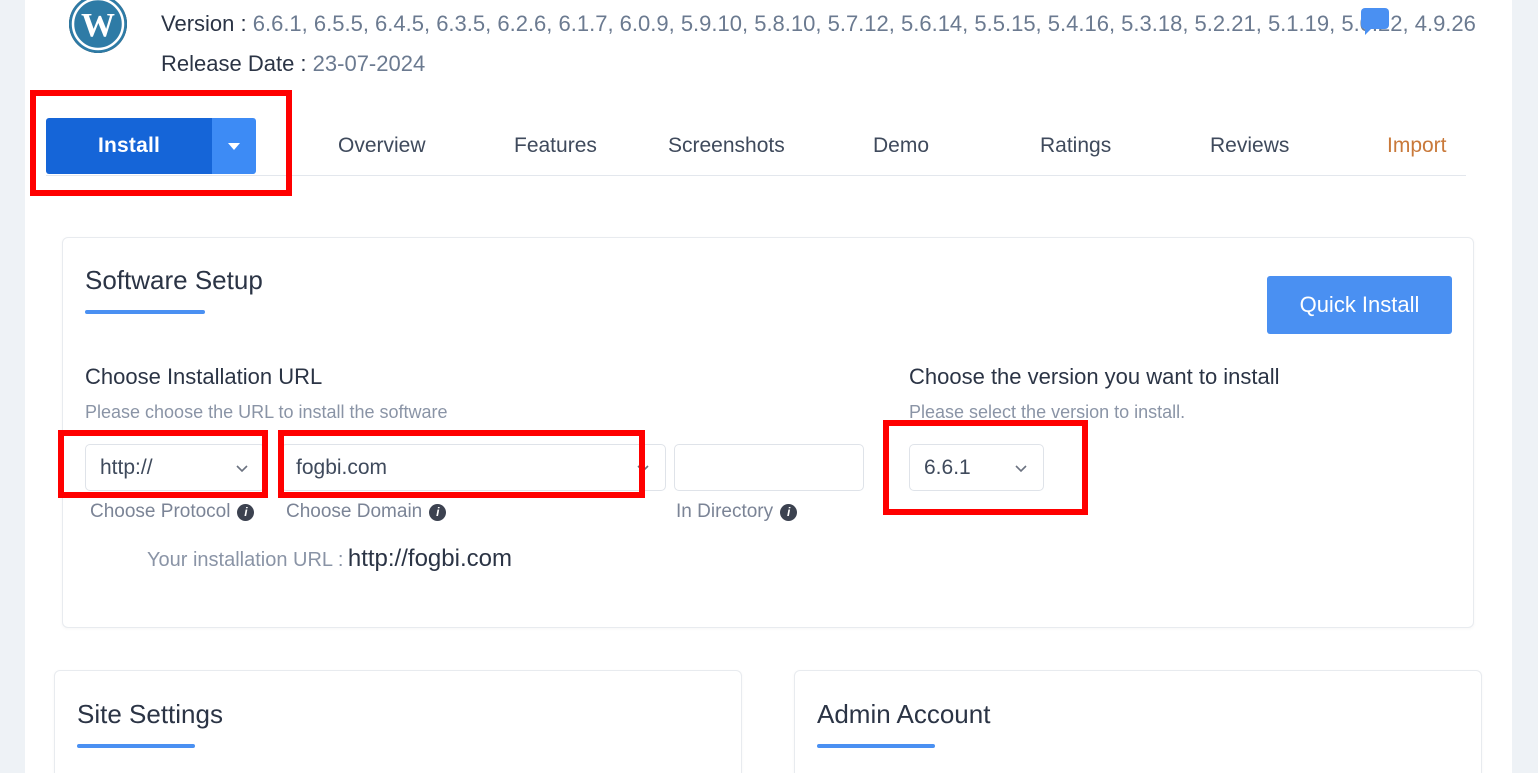 The height and width of the screenshot is (773, 1538). I want to click on install-button: Install, so click(151, 146).